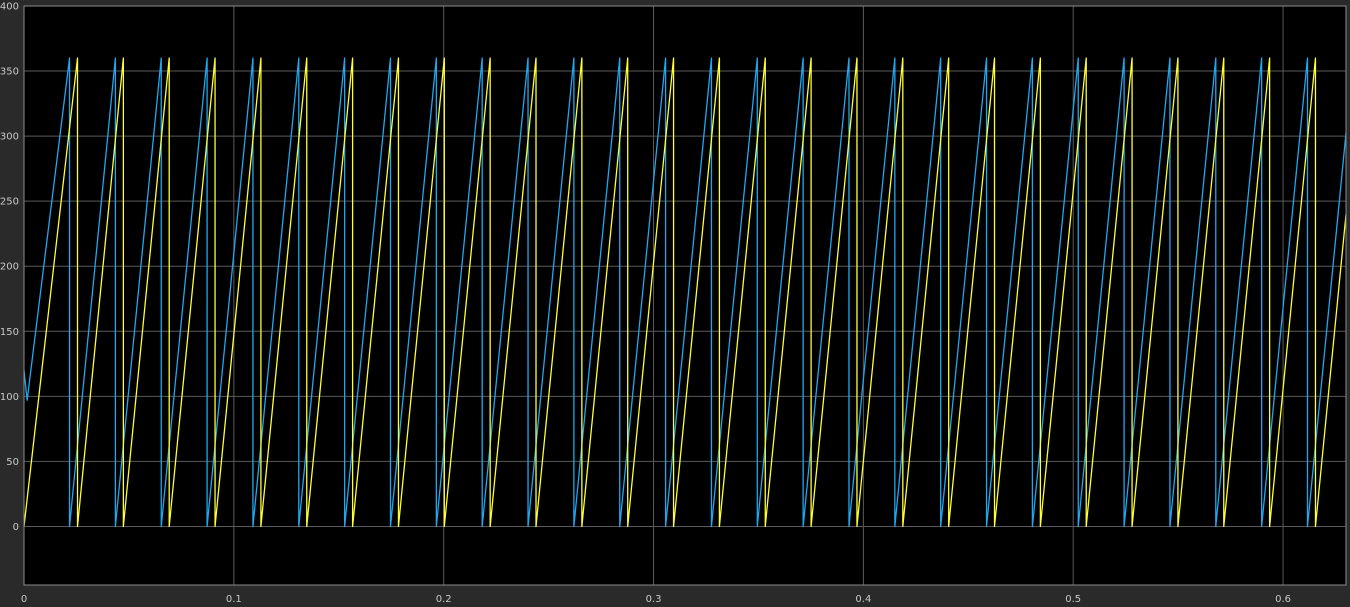 This screenshot has width=1350, height=607. Describe the element at coordinates (9, 332) in the screenshot. I see `y-tick-label: 150` at that location.